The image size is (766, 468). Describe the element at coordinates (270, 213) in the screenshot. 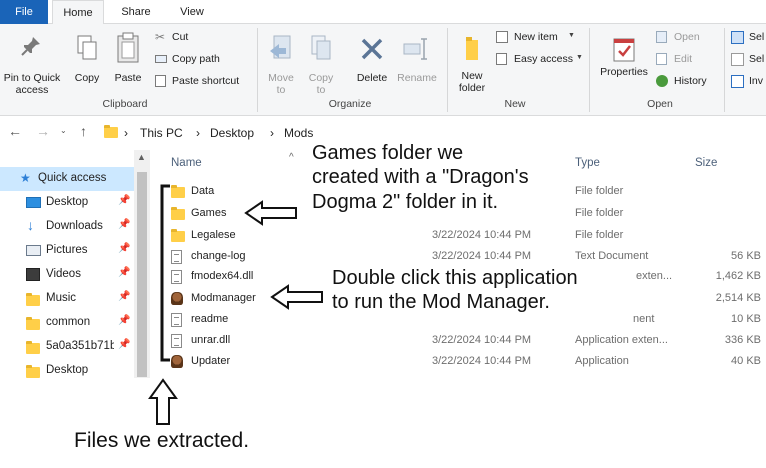

I see `left-arrow-annotation-games` at that location.